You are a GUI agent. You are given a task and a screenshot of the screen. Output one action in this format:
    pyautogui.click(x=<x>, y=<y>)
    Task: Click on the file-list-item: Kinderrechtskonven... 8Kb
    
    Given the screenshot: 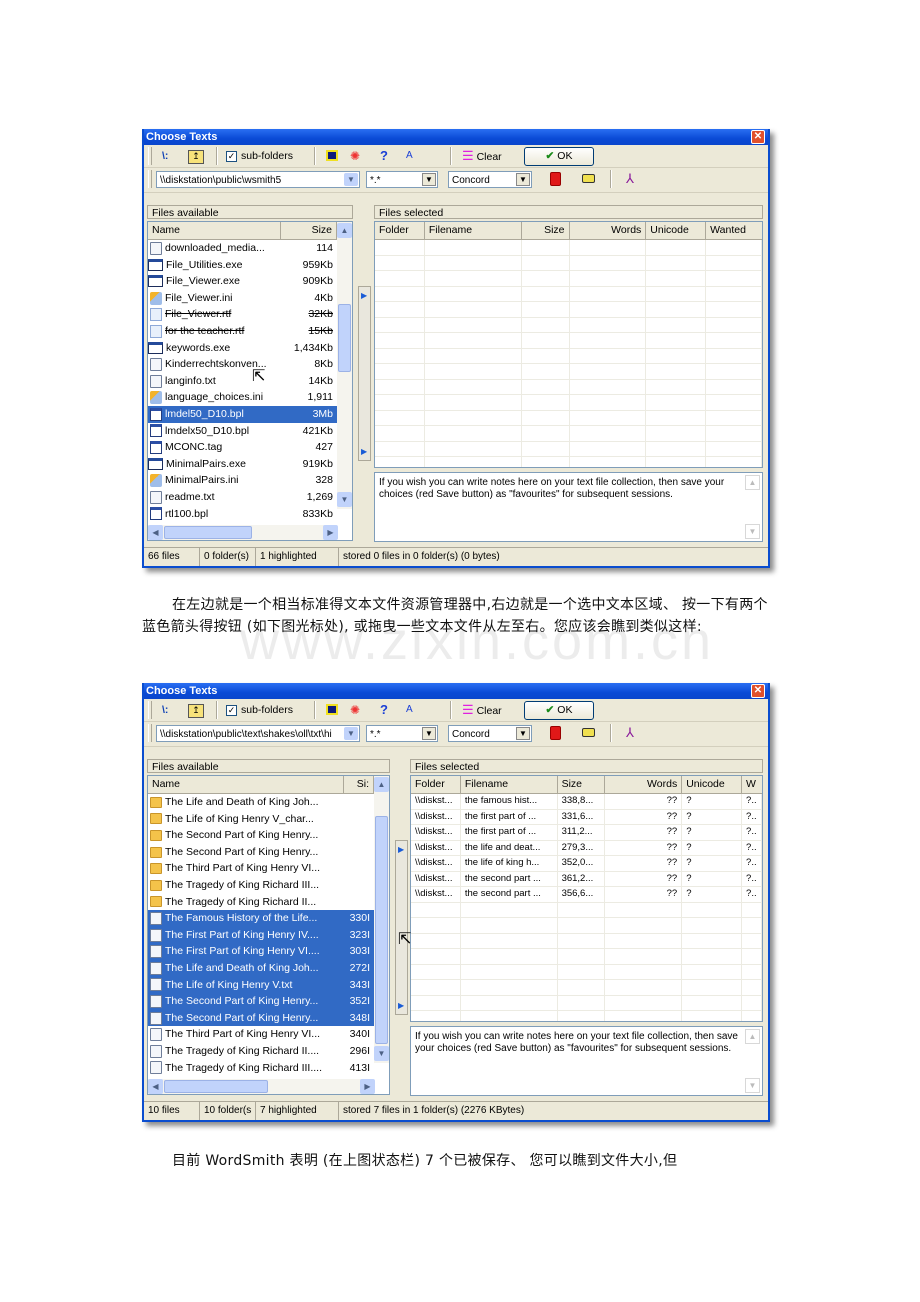 What is the action you would take?
    pyautogui.click(x=242, y=364)
    